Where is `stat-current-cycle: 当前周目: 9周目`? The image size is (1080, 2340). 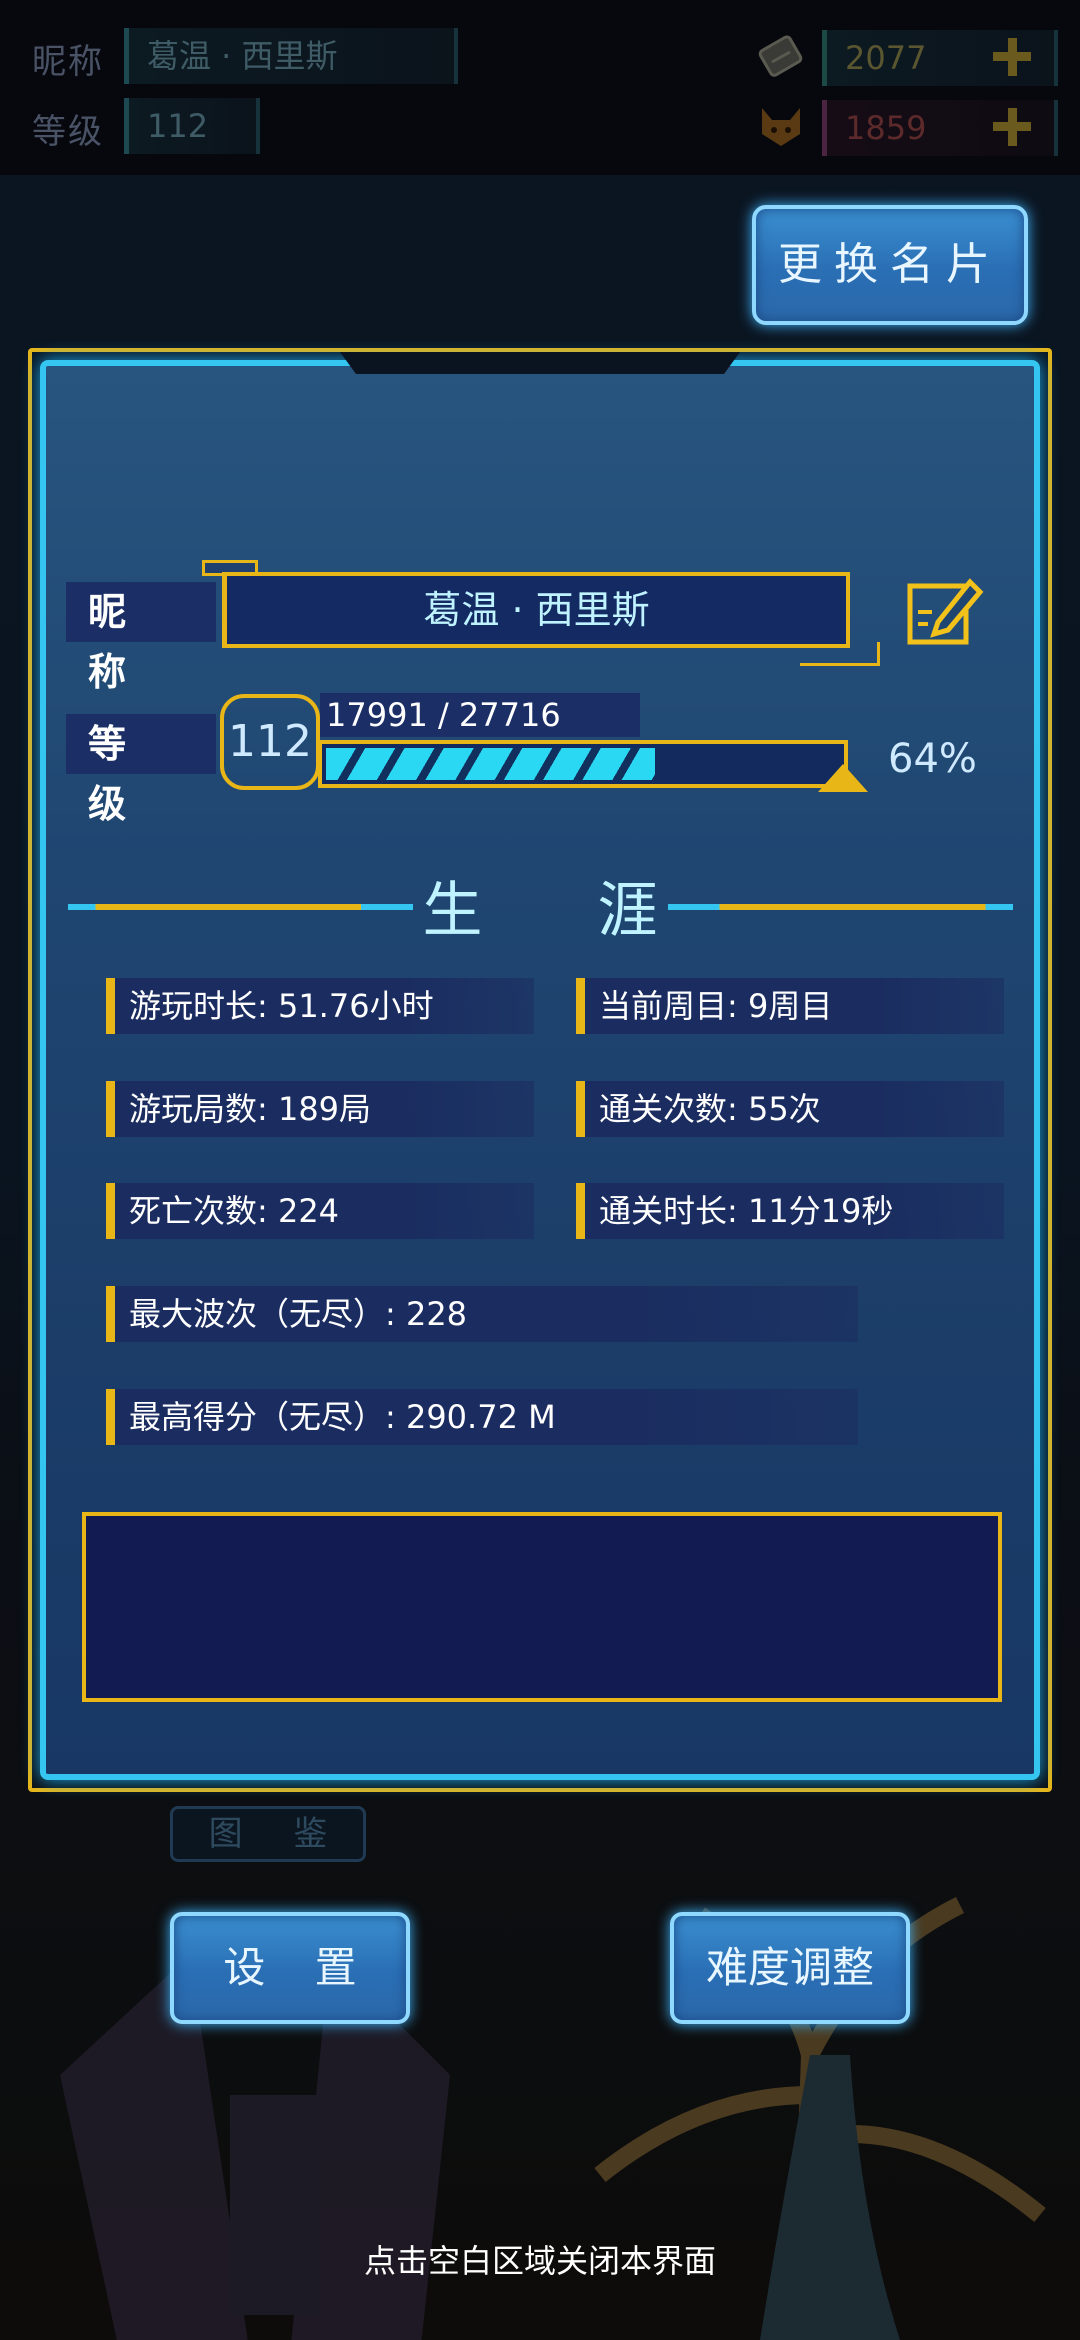 stat-current-cycle: 当前周目: 9周目 is located at coordinates (790, 1006).